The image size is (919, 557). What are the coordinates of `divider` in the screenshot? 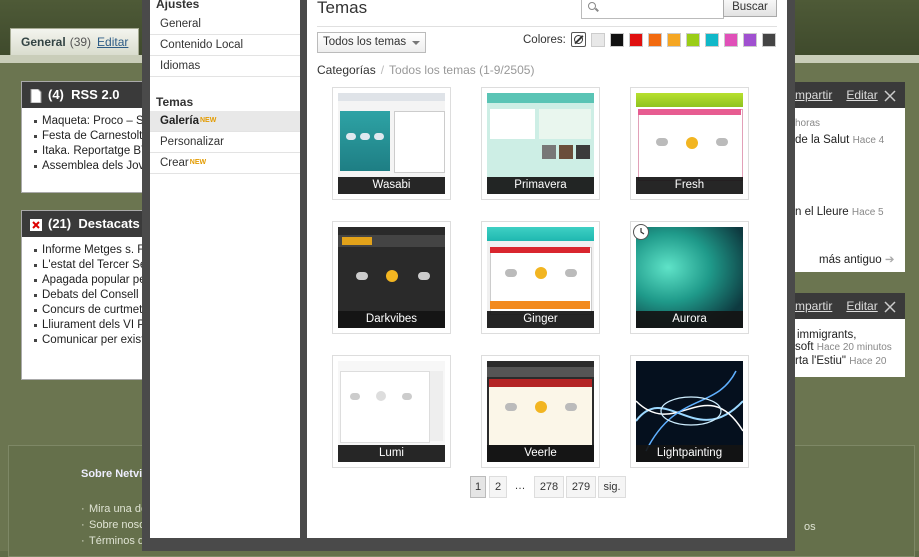 It's located at (547, 26).